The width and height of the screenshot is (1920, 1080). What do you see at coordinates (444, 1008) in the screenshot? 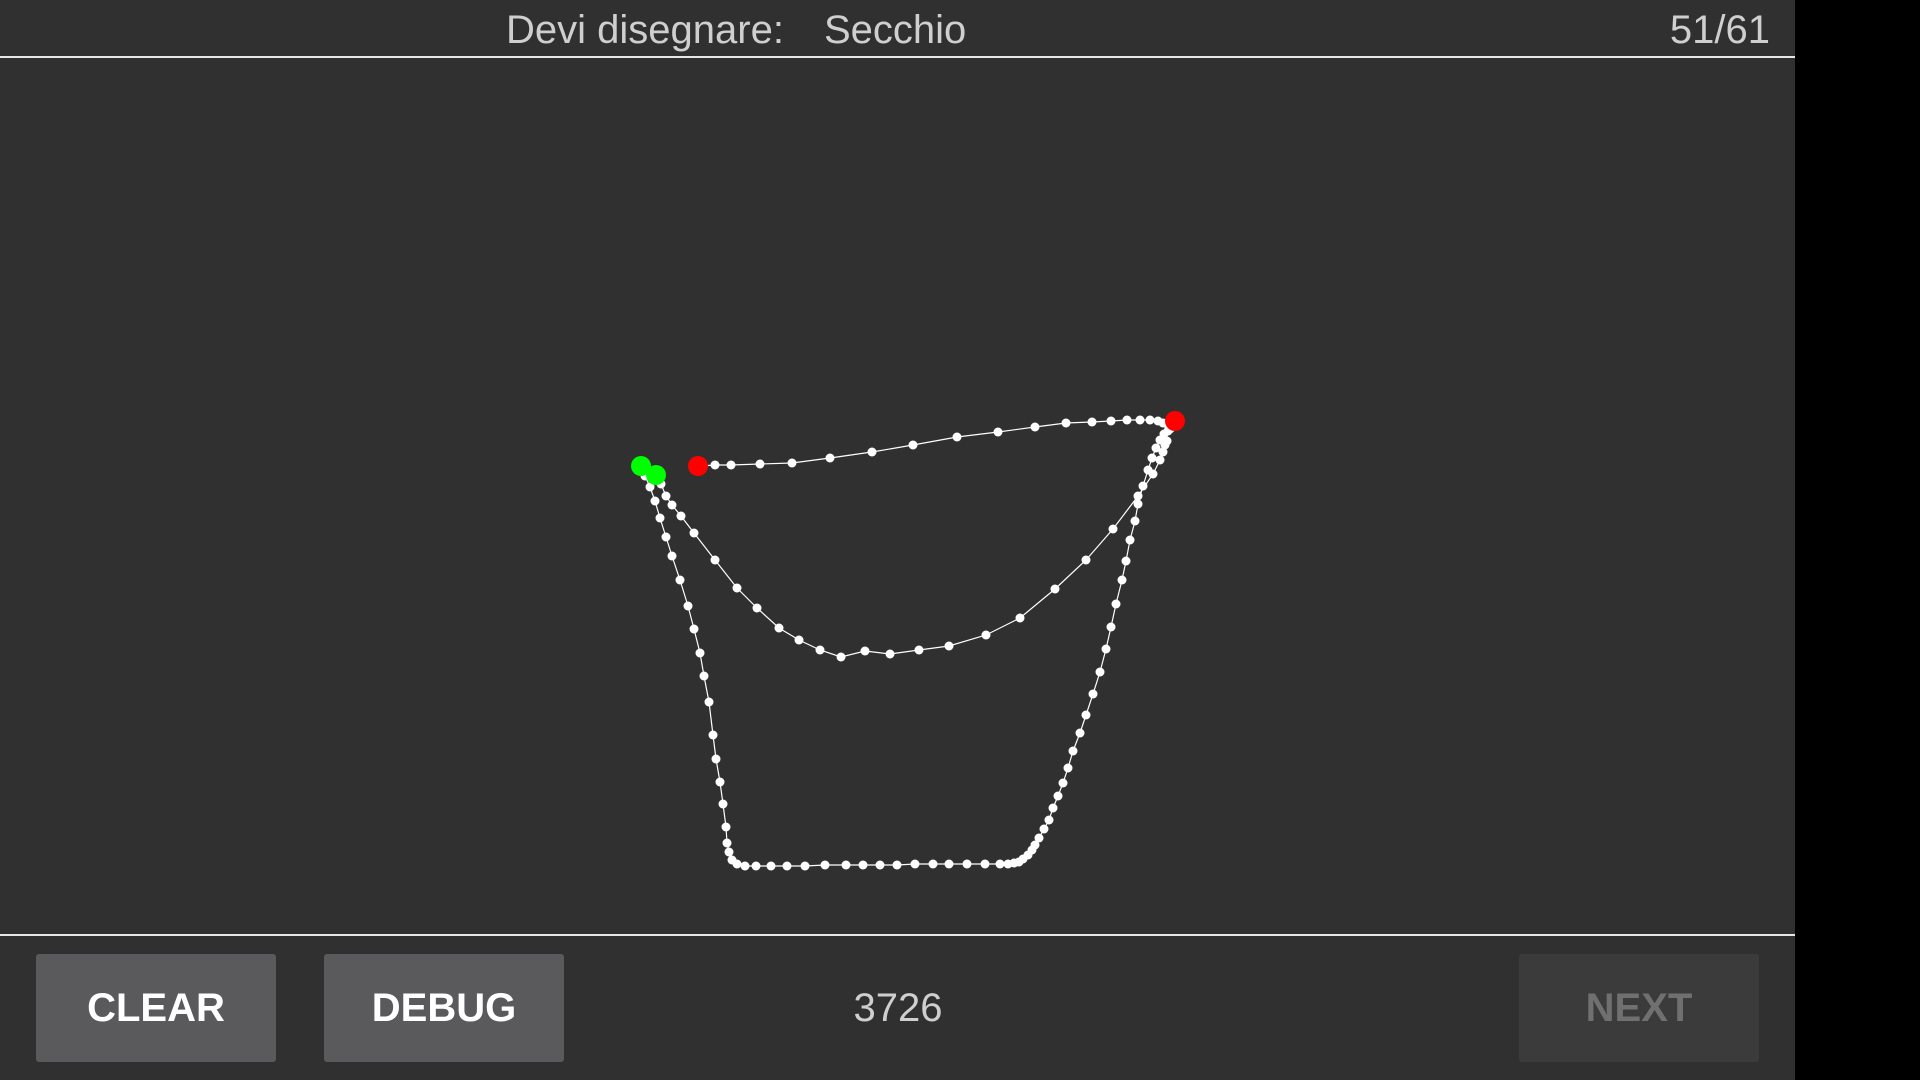
I see `debug-button: DEBUG` at bounding box center [444, 1008].